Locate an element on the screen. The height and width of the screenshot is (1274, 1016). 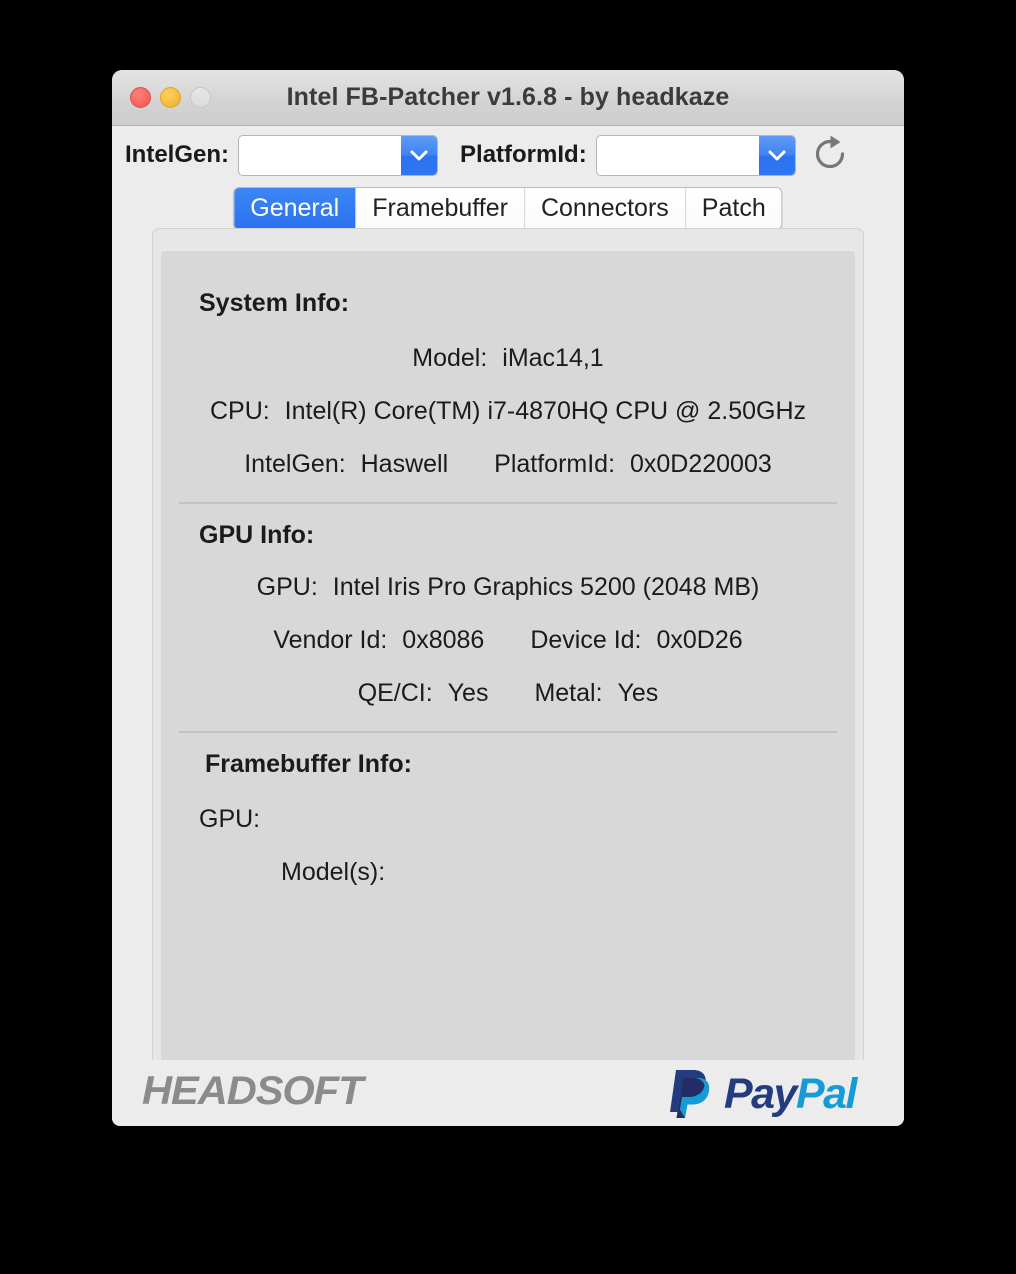
model-row: Model: iMac14,1 is located at coordinates (508, 358).